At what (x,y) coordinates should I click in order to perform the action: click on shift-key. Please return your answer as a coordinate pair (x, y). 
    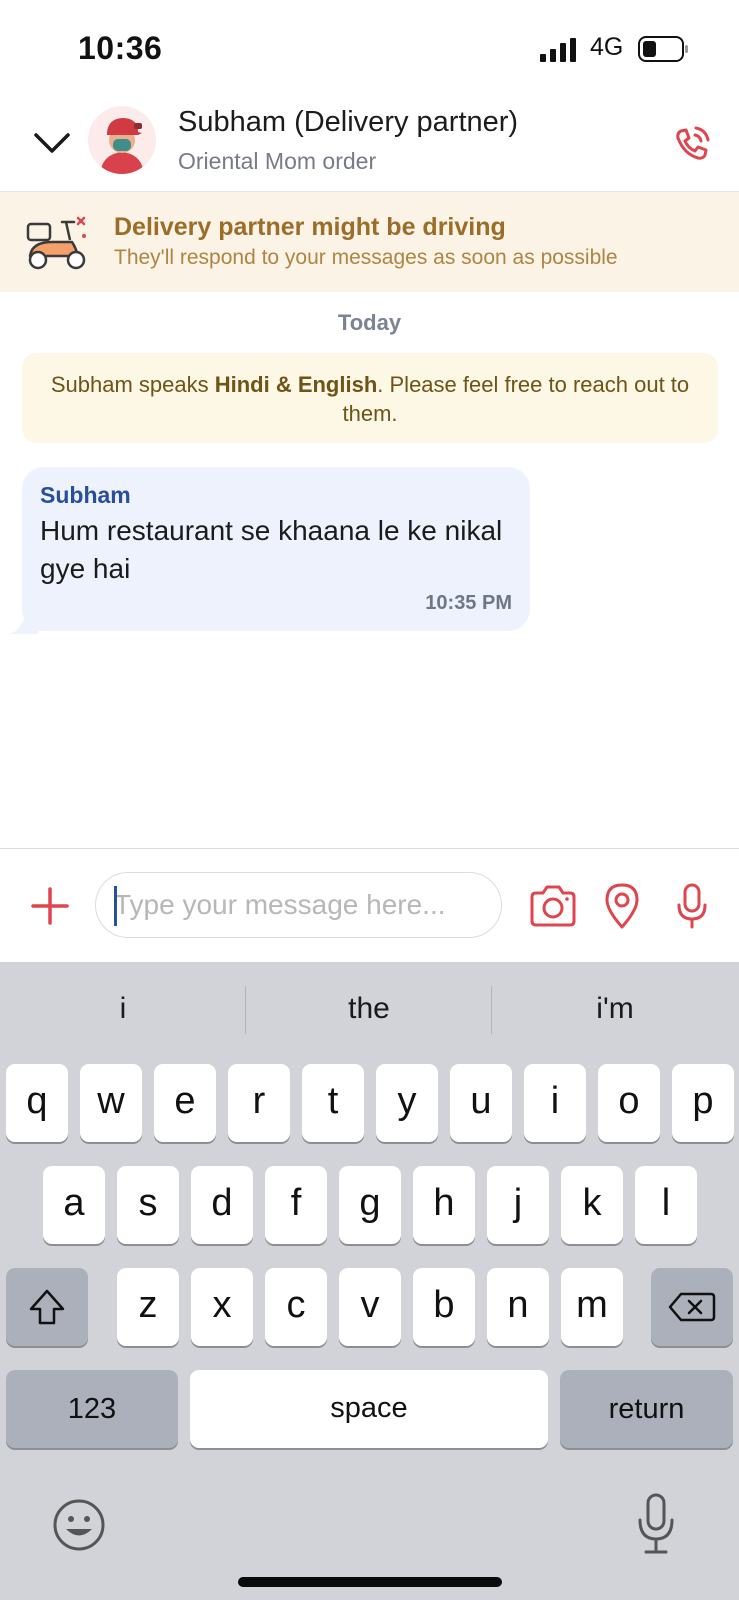
    Looking at the image, I should click on (47, 1307).